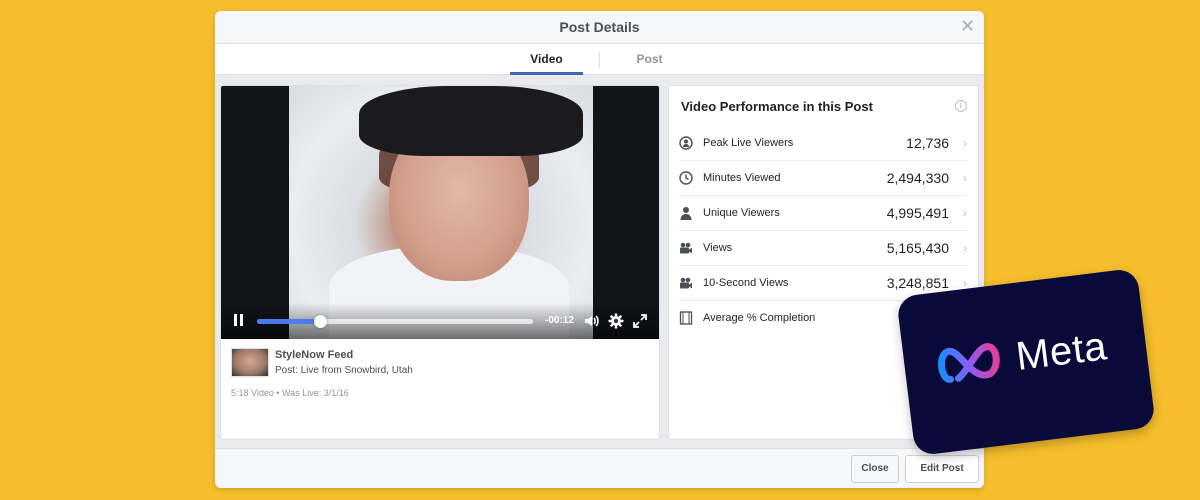  I want to click on metric-value: 12,736, so click(927, 143).